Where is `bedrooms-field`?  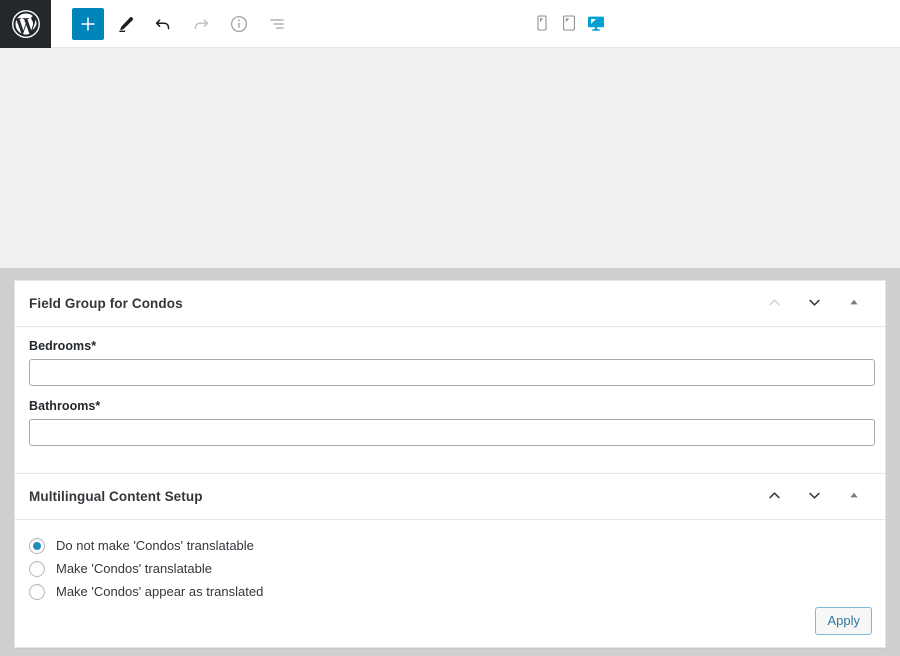 bedrooms-field is located at coordinates (452, 372).